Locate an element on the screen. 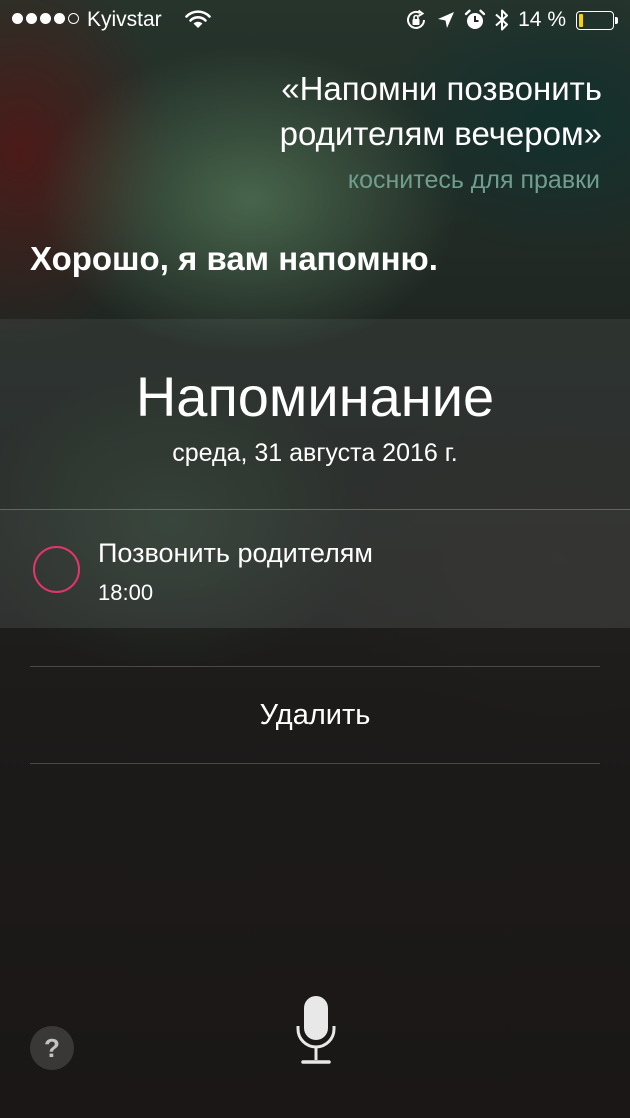  alarm-clock-icon is located at coordinates (475, 20).